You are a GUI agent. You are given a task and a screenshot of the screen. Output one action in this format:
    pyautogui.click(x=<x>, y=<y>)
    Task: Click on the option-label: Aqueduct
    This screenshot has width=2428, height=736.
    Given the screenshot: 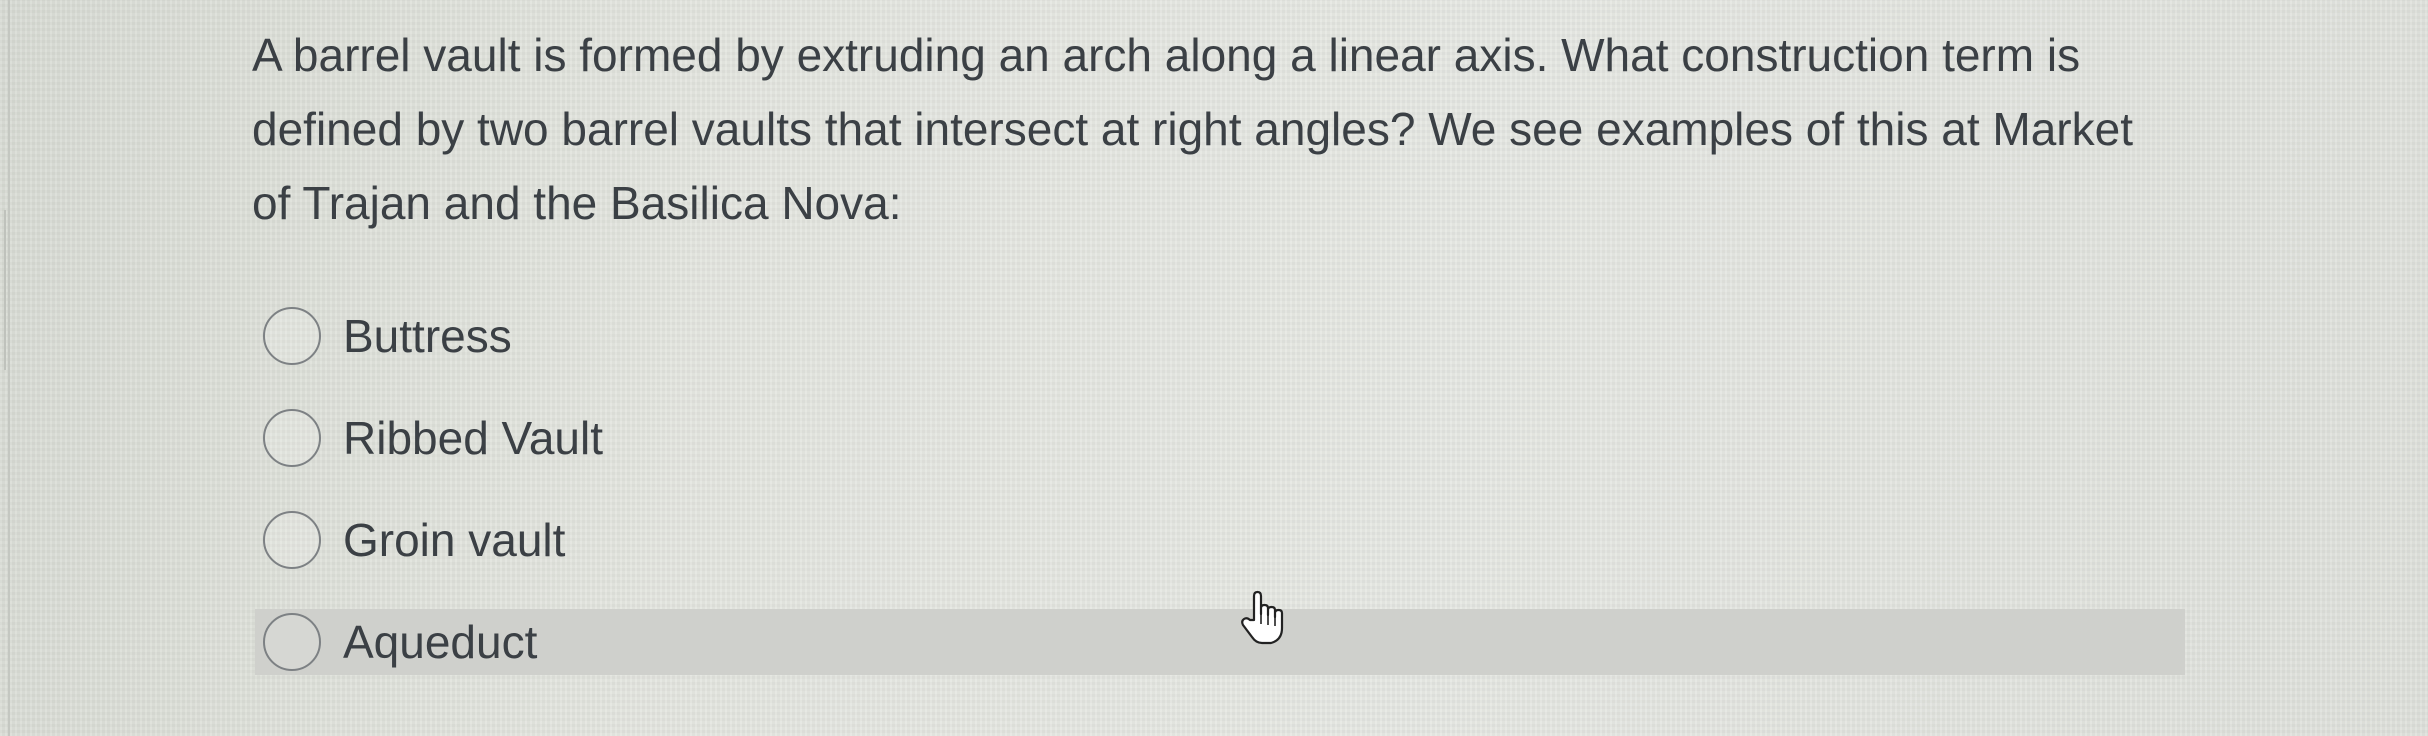 What is the action you would take?
    pyautogui.click(x=440, y=642)
    